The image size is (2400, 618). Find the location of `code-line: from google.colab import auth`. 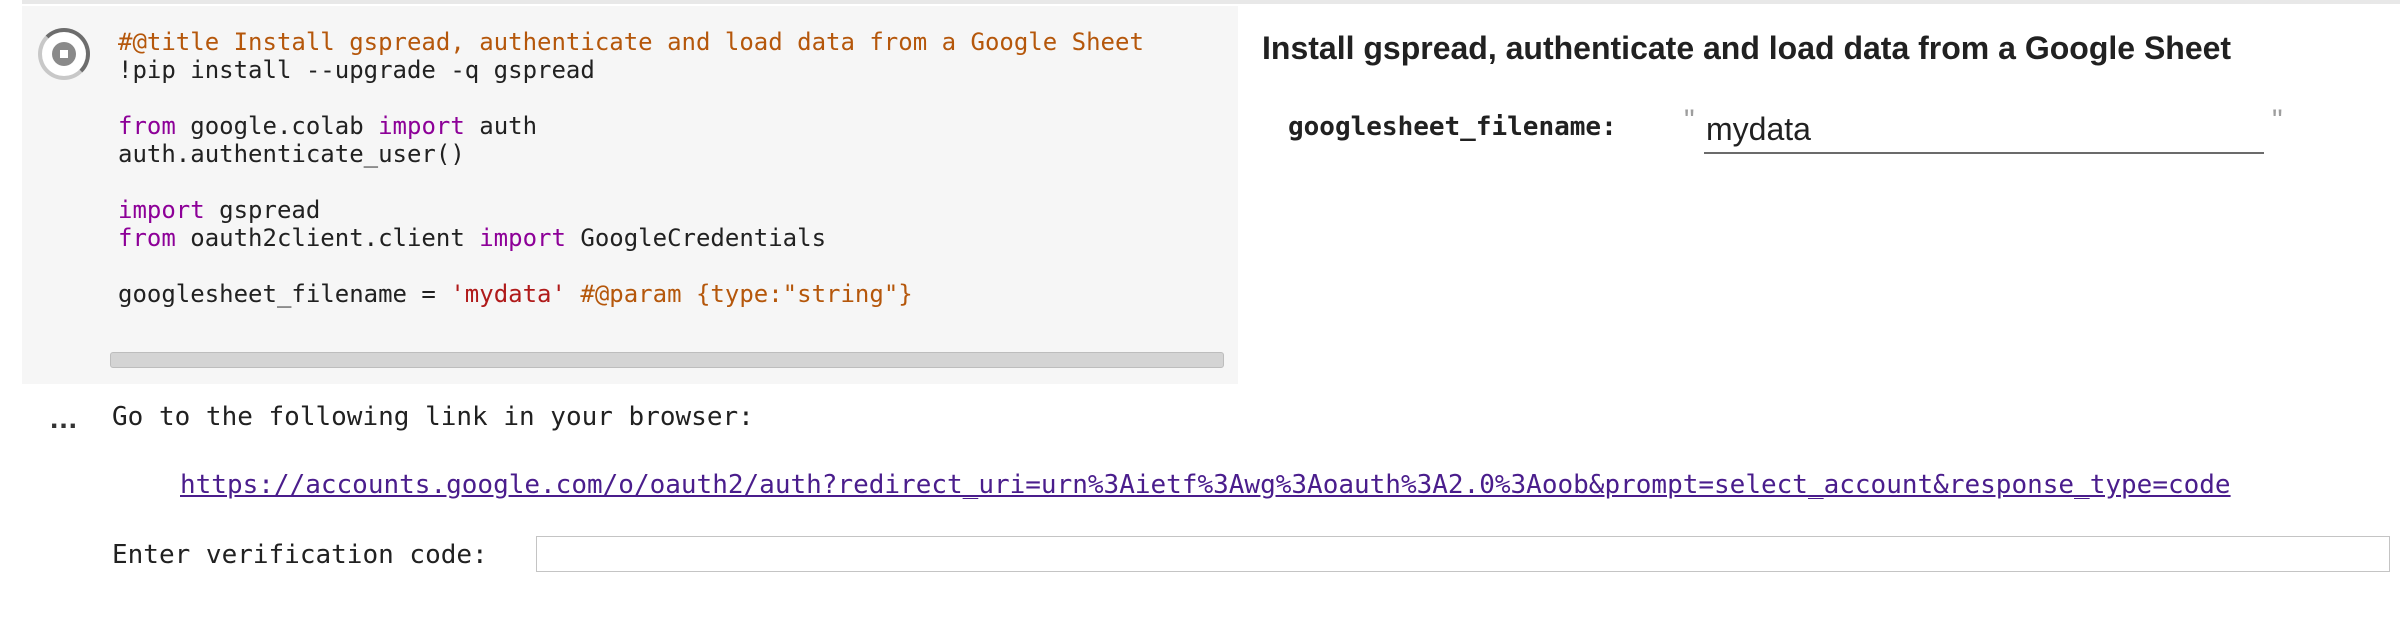

code-line: from google.colab import auth is located at coordinates (631, 126).